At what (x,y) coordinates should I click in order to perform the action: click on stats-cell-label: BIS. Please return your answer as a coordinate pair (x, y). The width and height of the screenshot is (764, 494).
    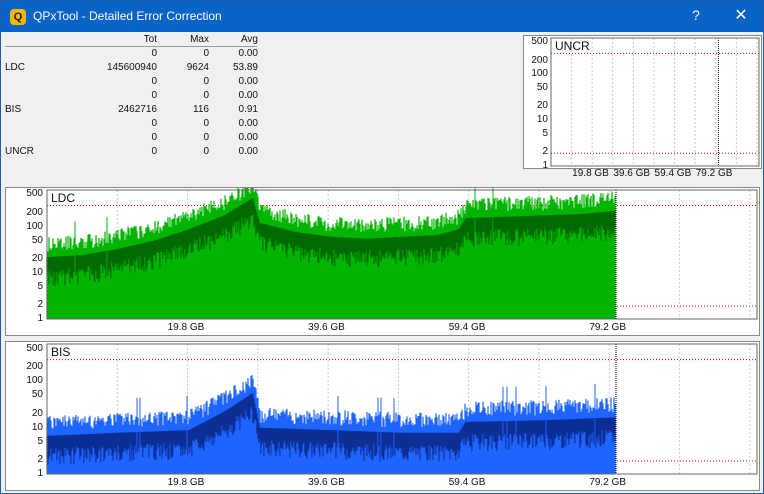
    Looking at the image, I should click on (13, 109).